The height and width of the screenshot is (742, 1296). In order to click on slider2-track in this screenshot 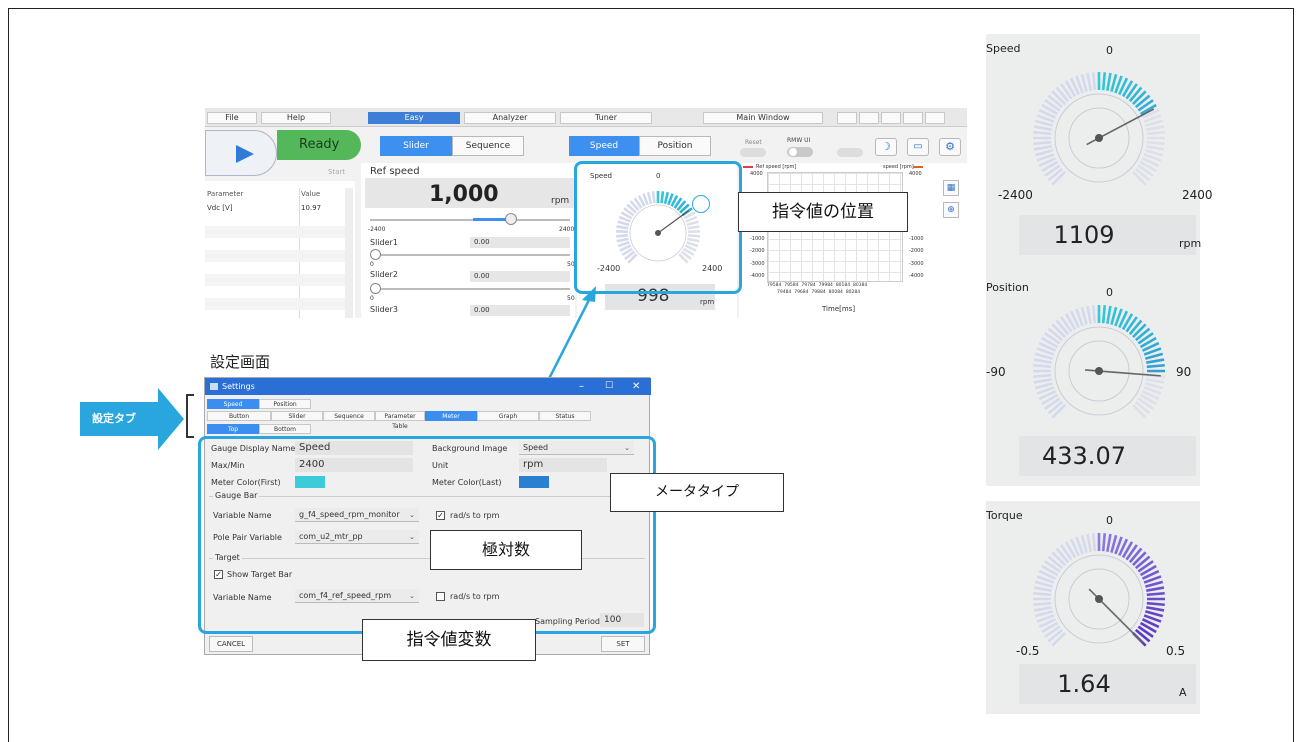, I will do `click(470, 289)`.